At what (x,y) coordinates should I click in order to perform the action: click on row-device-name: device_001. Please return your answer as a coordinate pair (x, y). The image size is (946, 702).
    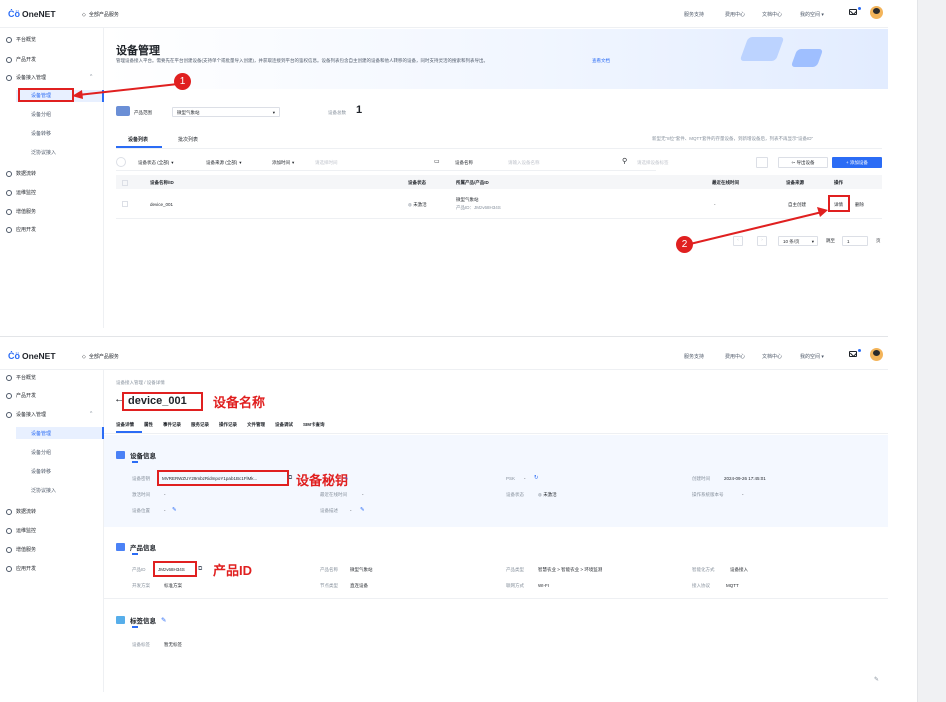
    Looking at the image, I should click on (161, 204).